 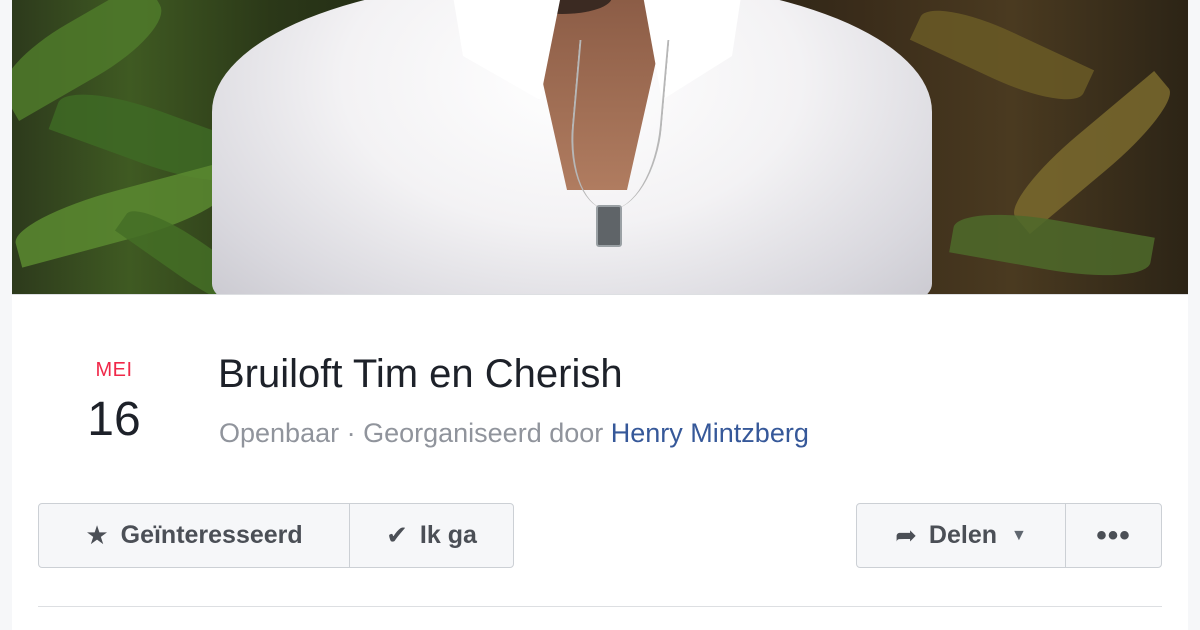 I want to click on checkmark-icon: ✔, so click(x=397, y=535).